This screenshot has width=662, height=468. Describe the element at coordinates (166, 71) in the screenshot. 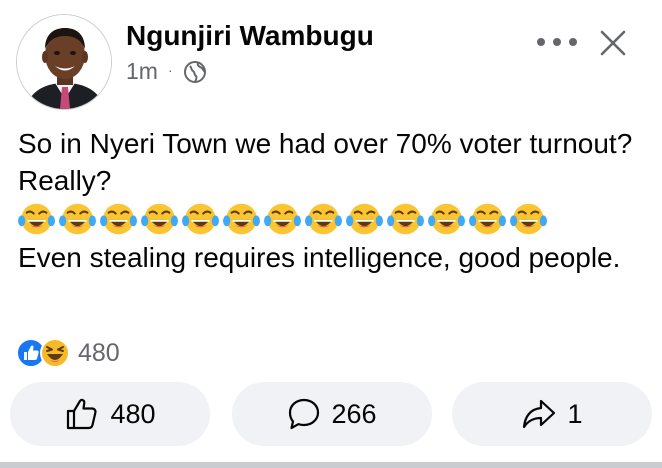

I see `post-meta: 1m ·` at that location.